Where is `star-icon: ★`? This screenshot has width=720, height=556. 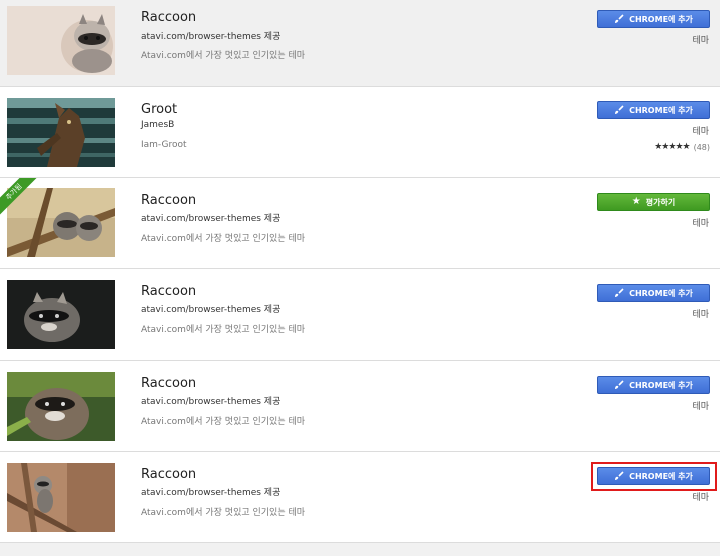 star-icon: ★ is located at coordinates (636, 201).